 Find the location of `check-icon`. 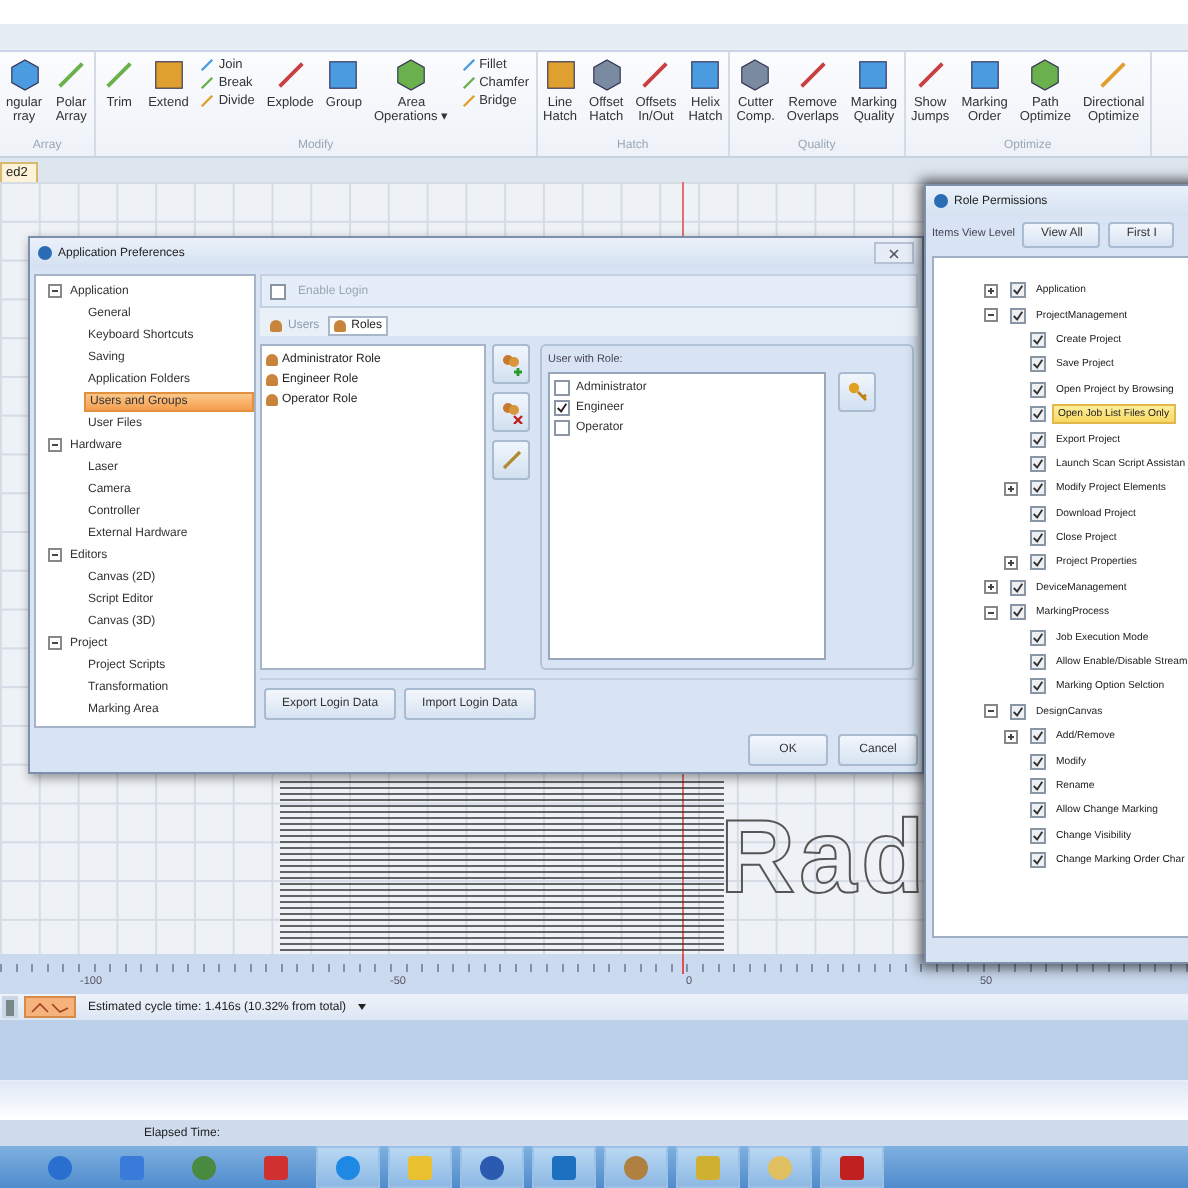

check-icon is located at coordinates (562, 408).